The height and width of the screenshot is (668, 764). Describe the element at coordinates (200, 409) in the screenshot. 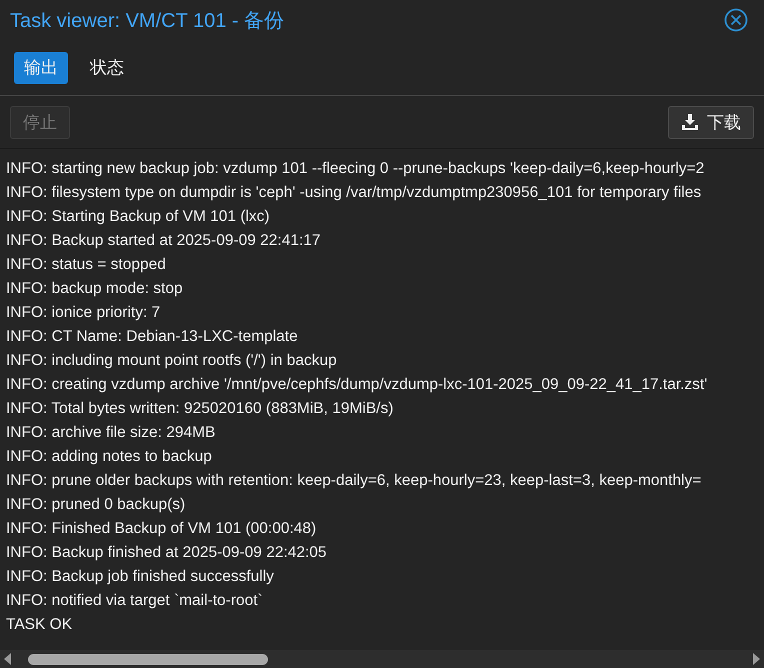

I see `log-line: INFO: Total bytes written: 925020160 (883MiB, 19MiB/s)` at that location.